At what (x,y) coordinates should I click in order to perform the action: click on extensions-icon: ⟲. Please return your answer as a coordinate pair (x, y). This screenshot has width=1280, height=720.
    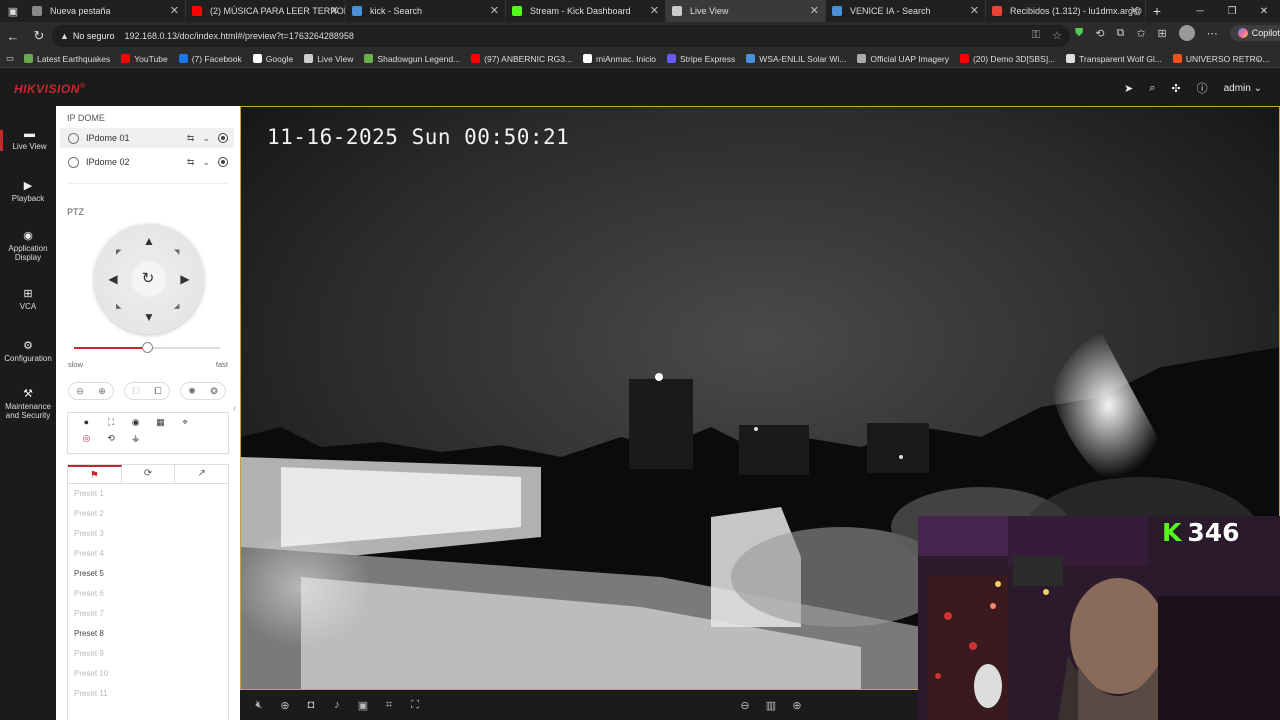
    Looking at the image, I should click on (1099, 33).